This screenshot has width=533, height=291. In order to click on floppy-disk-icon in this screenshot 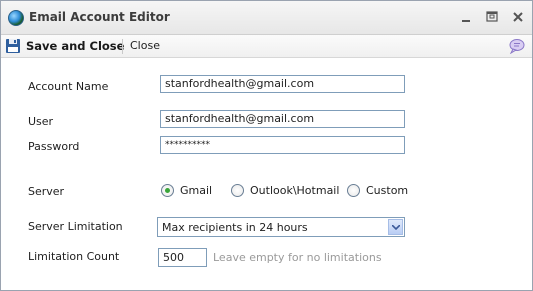, I will do `click(13, 46)`.